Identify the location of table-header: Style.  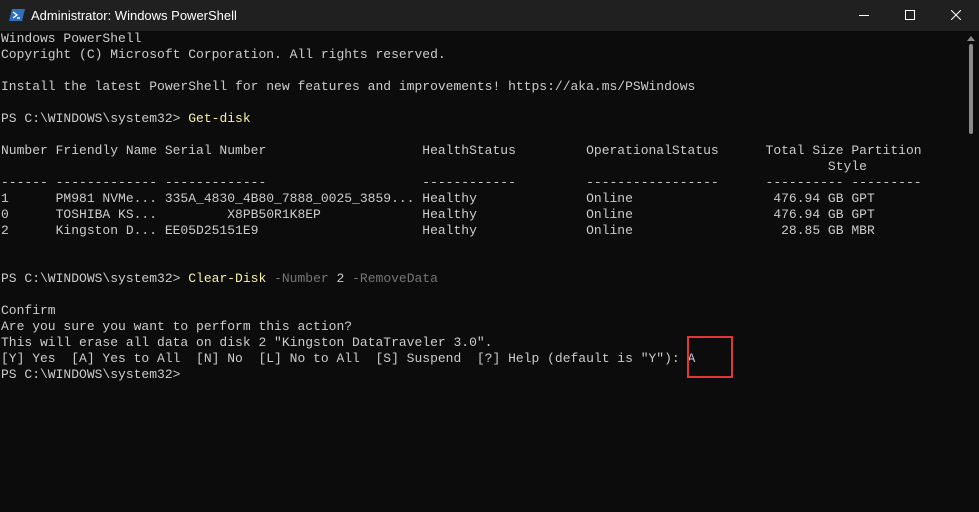
(434, 166).